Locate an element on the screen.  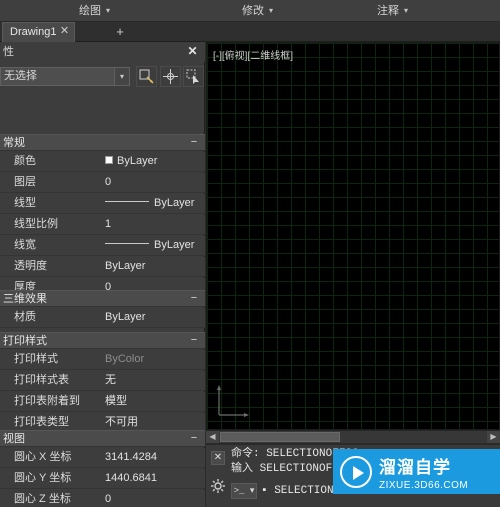
group-header-3d-visualization: 三维效果 − is located at coordinates (102, 298).